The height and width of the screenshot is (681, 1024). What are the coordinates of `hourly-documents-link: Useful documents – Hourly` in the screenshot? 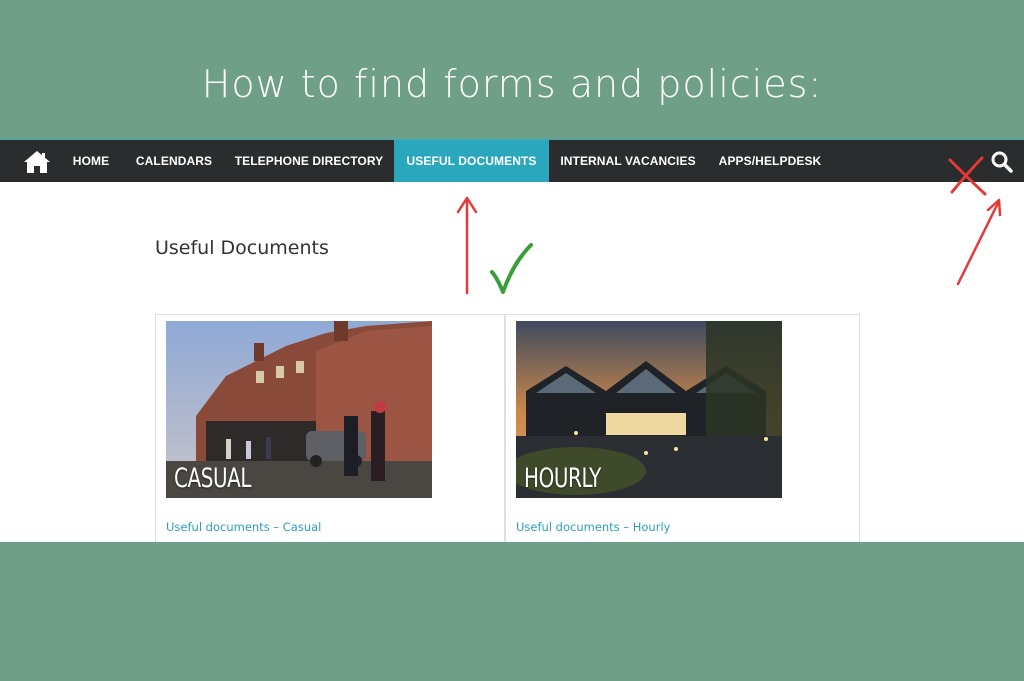 It's located at (593, 527).